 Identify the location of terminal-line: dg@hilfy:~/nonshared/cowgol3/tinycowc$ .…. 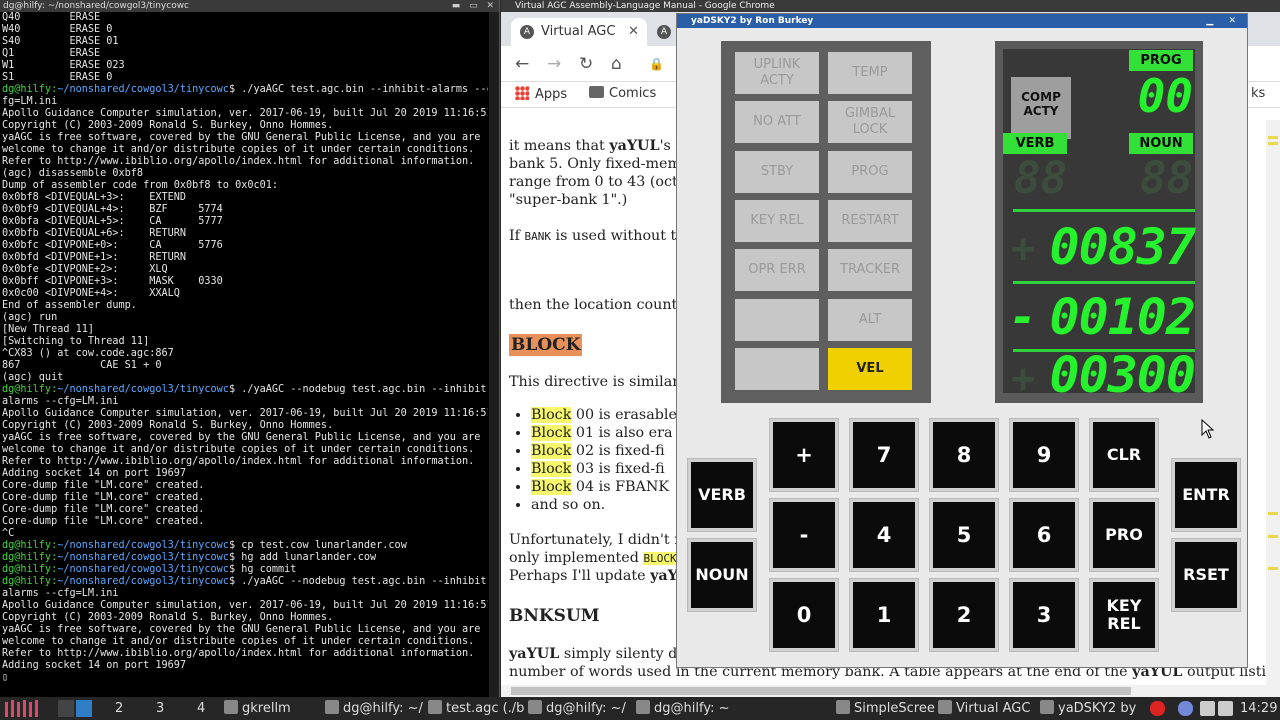
(245, 90).